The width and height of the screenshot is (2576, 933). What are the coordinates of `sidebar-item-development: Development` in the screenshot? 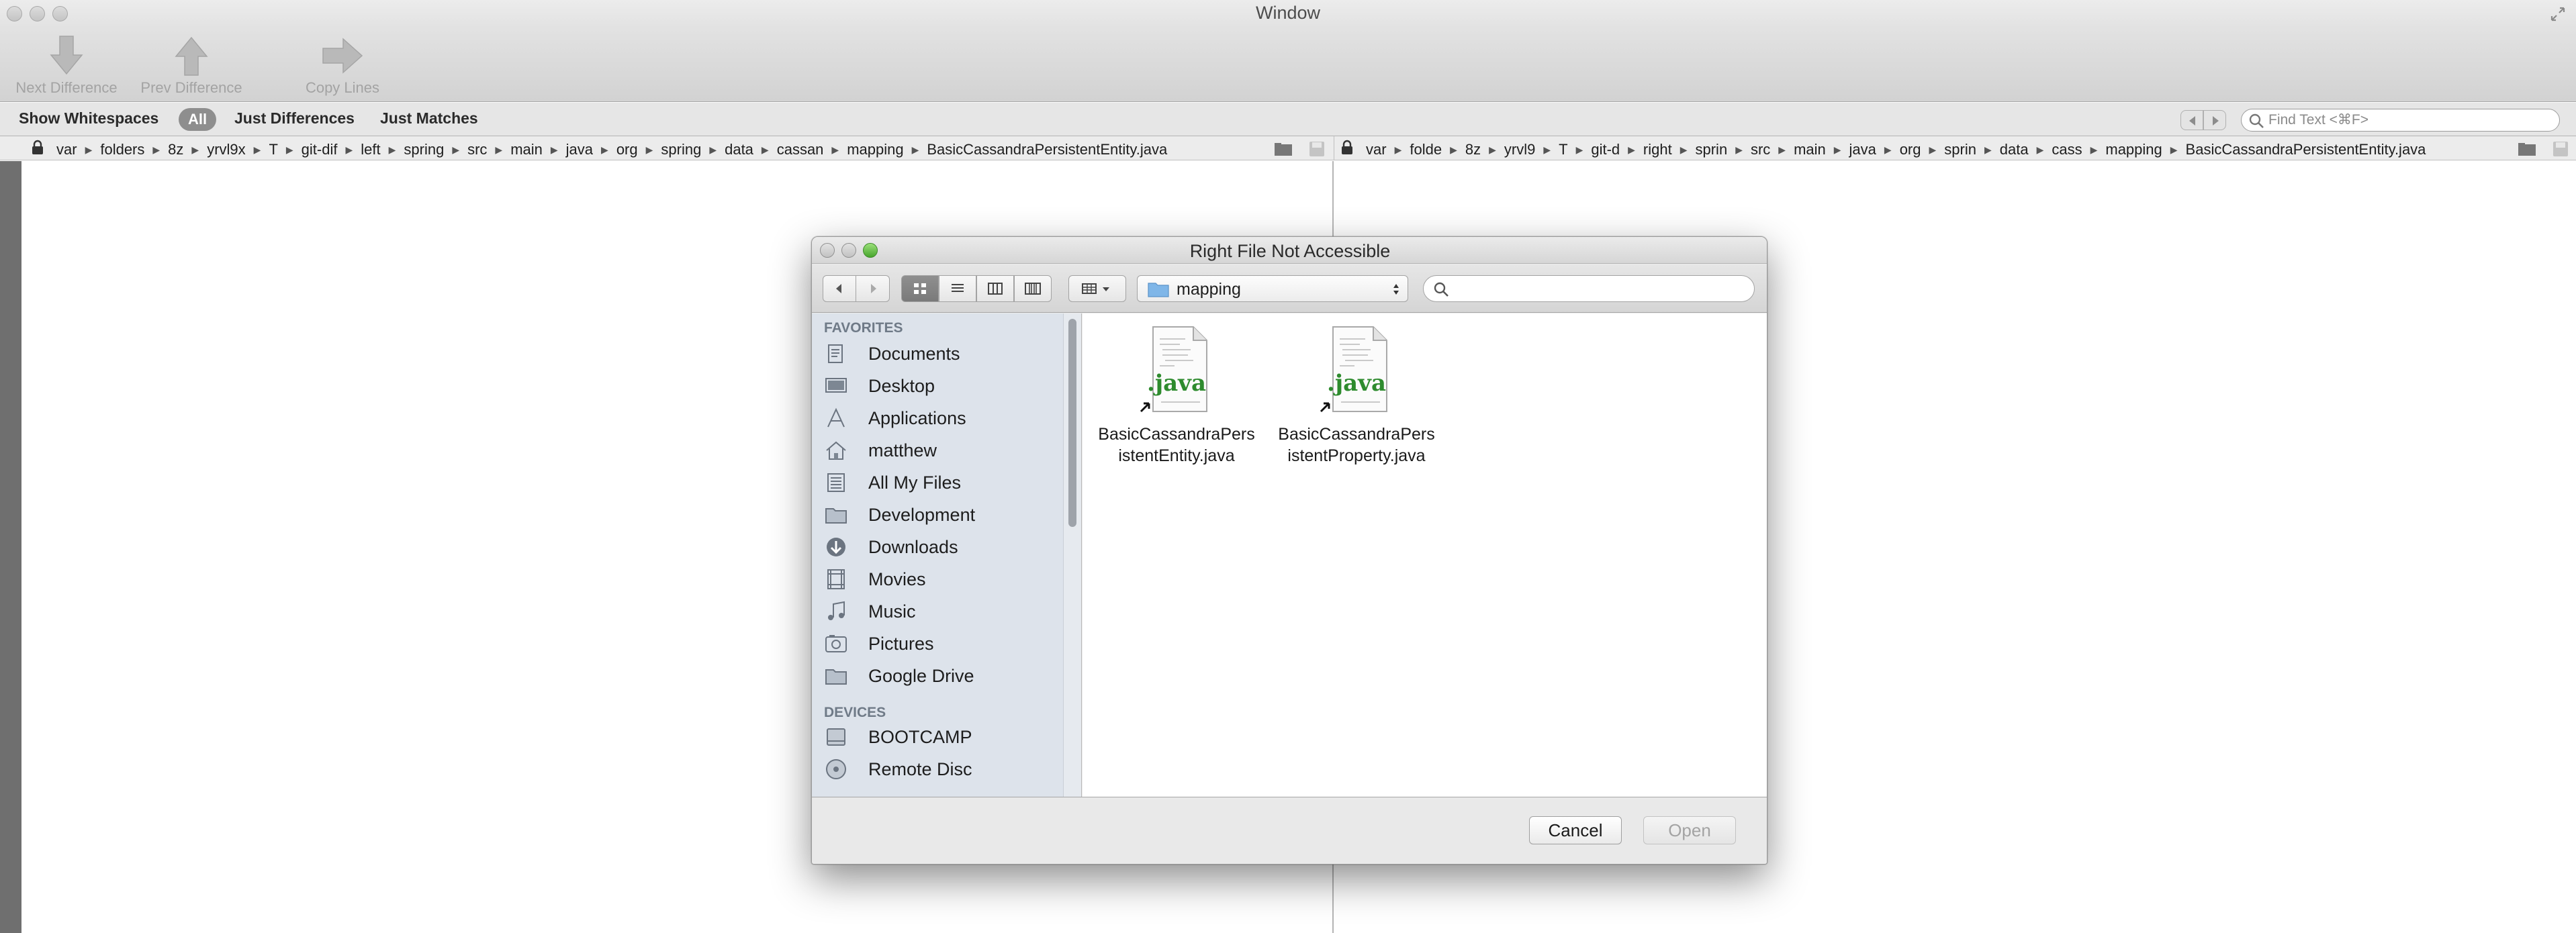 It's located at (945, 515).